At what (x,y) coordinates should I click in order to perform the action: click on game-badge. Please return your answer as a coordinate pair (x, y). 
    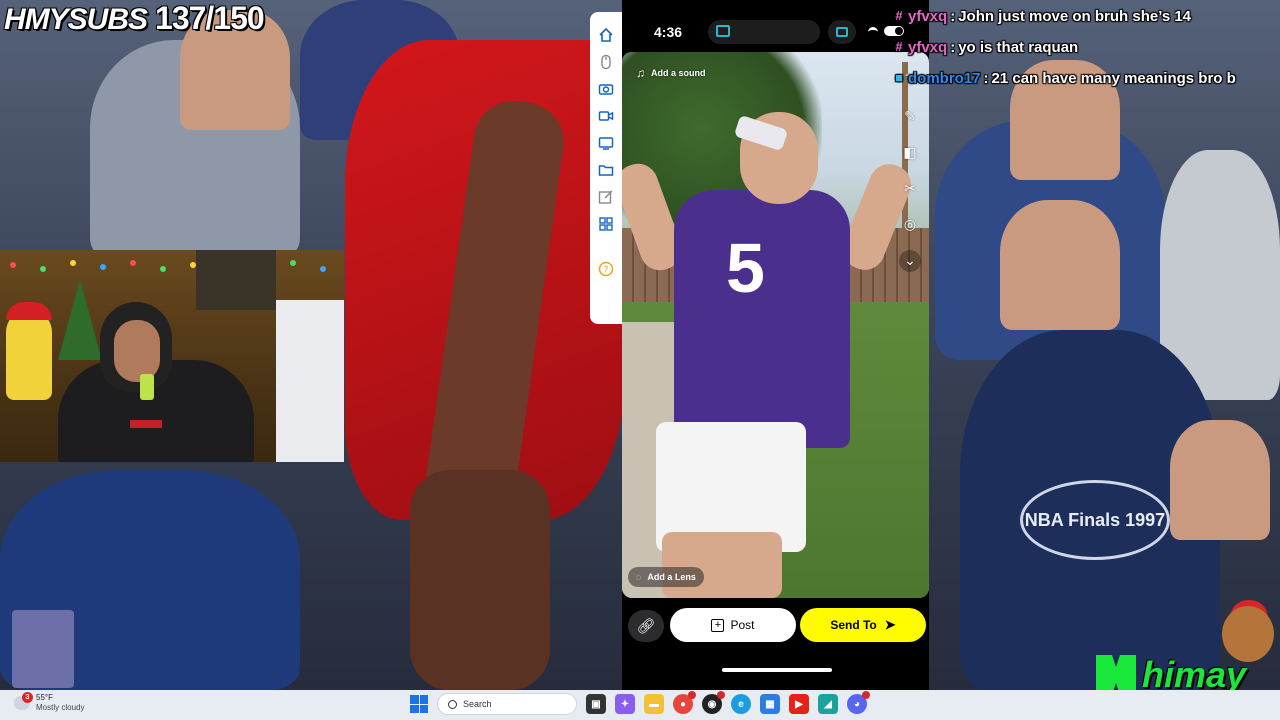
    Looking at the image, I should click on (43, 649).